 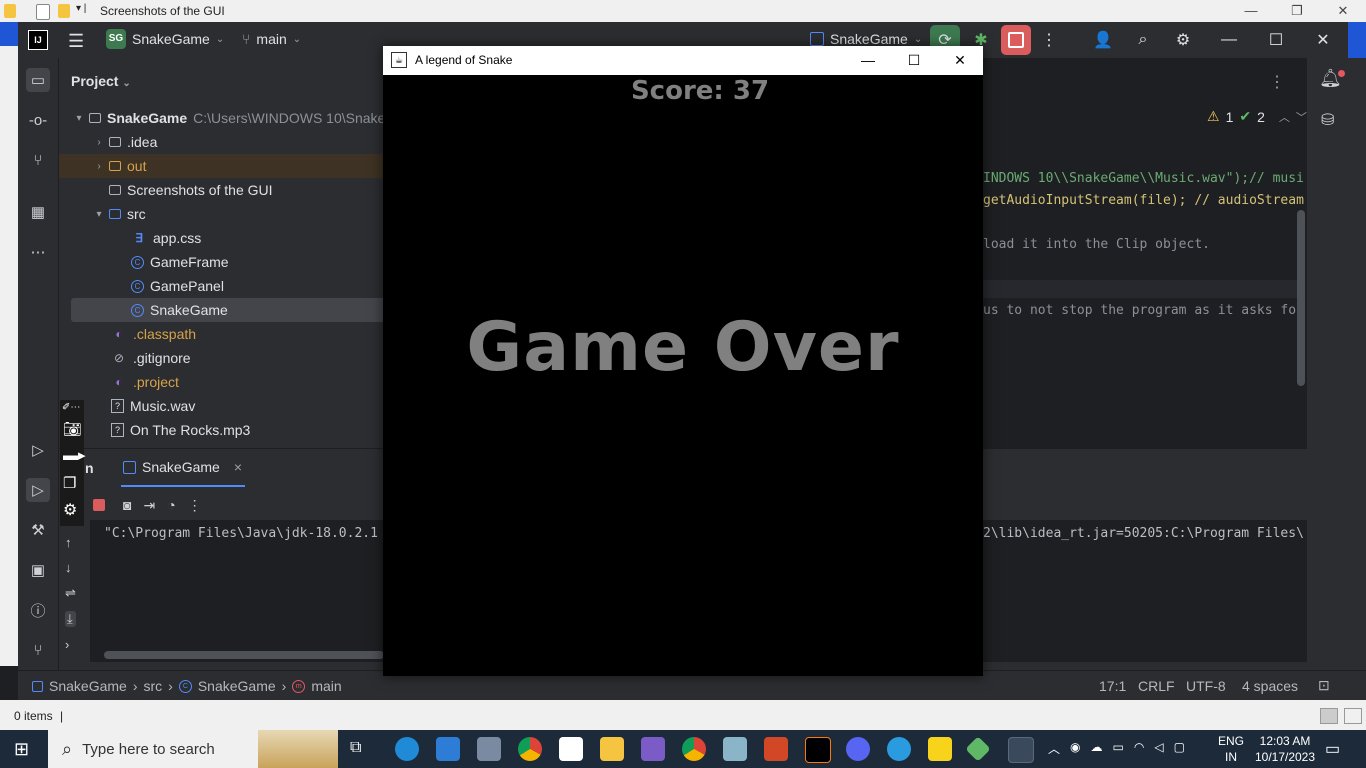 I want to click on pull-requests-tool-button: ⑂, so click(x=38, y=160).